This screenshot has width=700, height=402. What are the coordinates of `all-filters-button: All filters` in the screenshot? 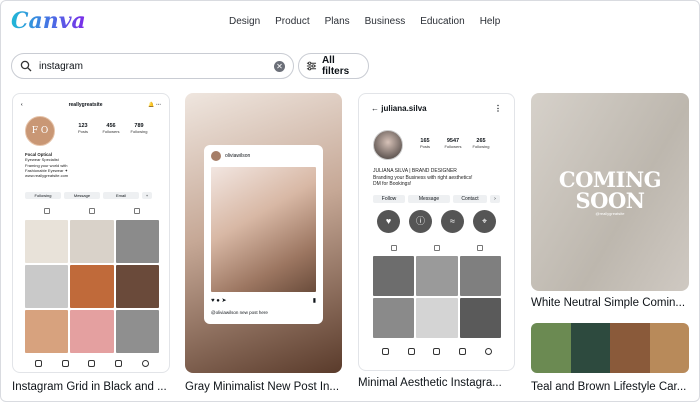 It's located at (333, 66).